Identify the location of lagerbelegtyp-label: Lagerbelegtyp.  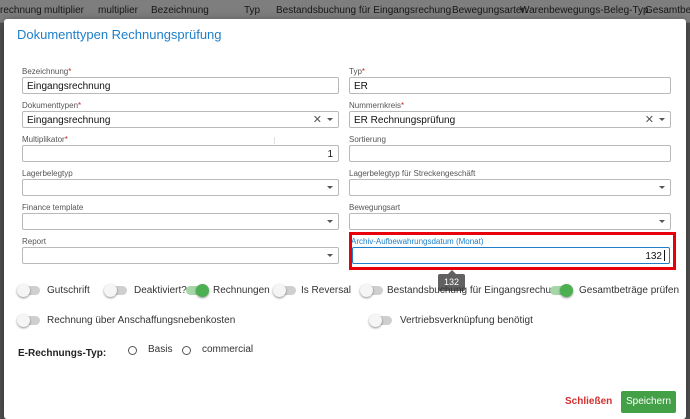
(47, 173).